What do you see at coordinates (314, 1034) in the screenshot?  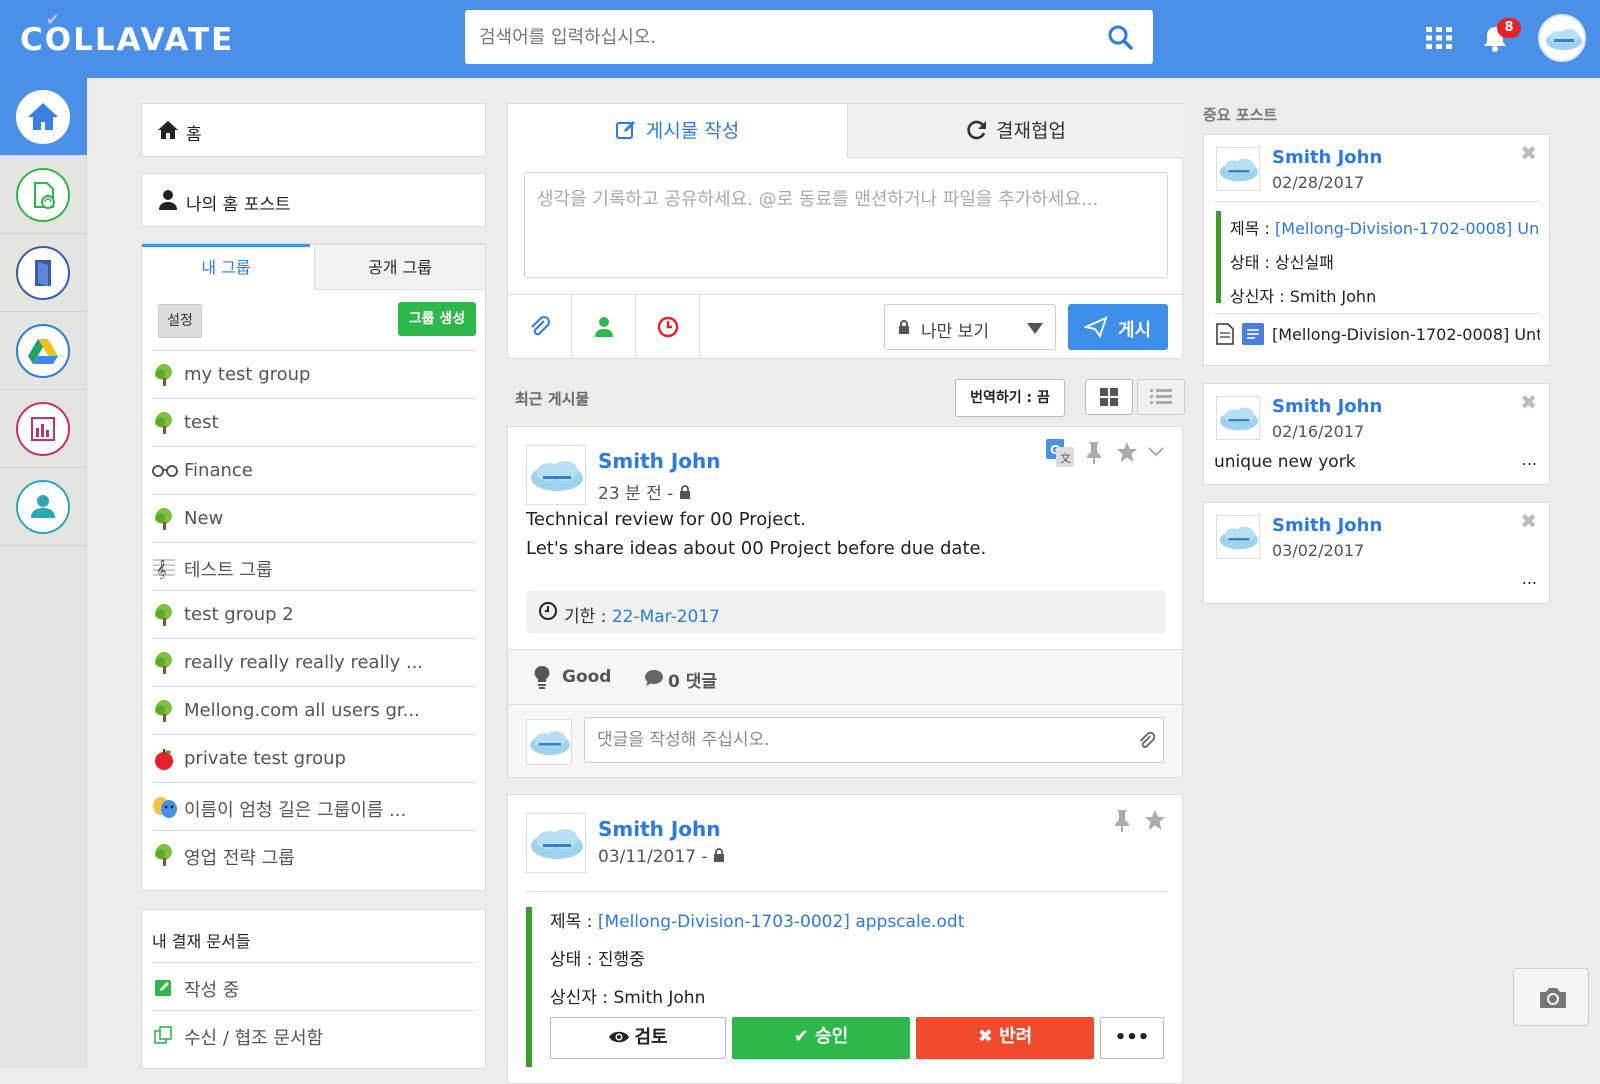 I see `approval-item-inbox: 수신 / 협조 문서함` at bounding box center [314, 1034].